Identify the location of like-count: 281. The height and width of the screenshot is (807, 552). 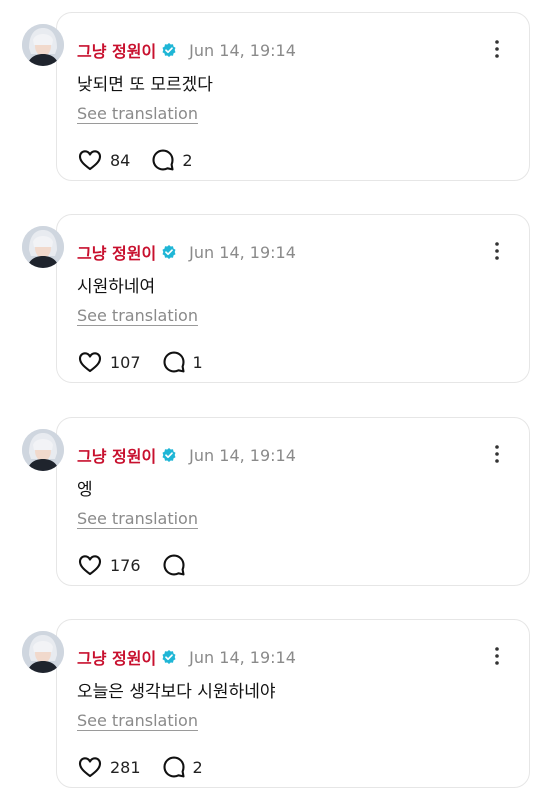
(125, 767).